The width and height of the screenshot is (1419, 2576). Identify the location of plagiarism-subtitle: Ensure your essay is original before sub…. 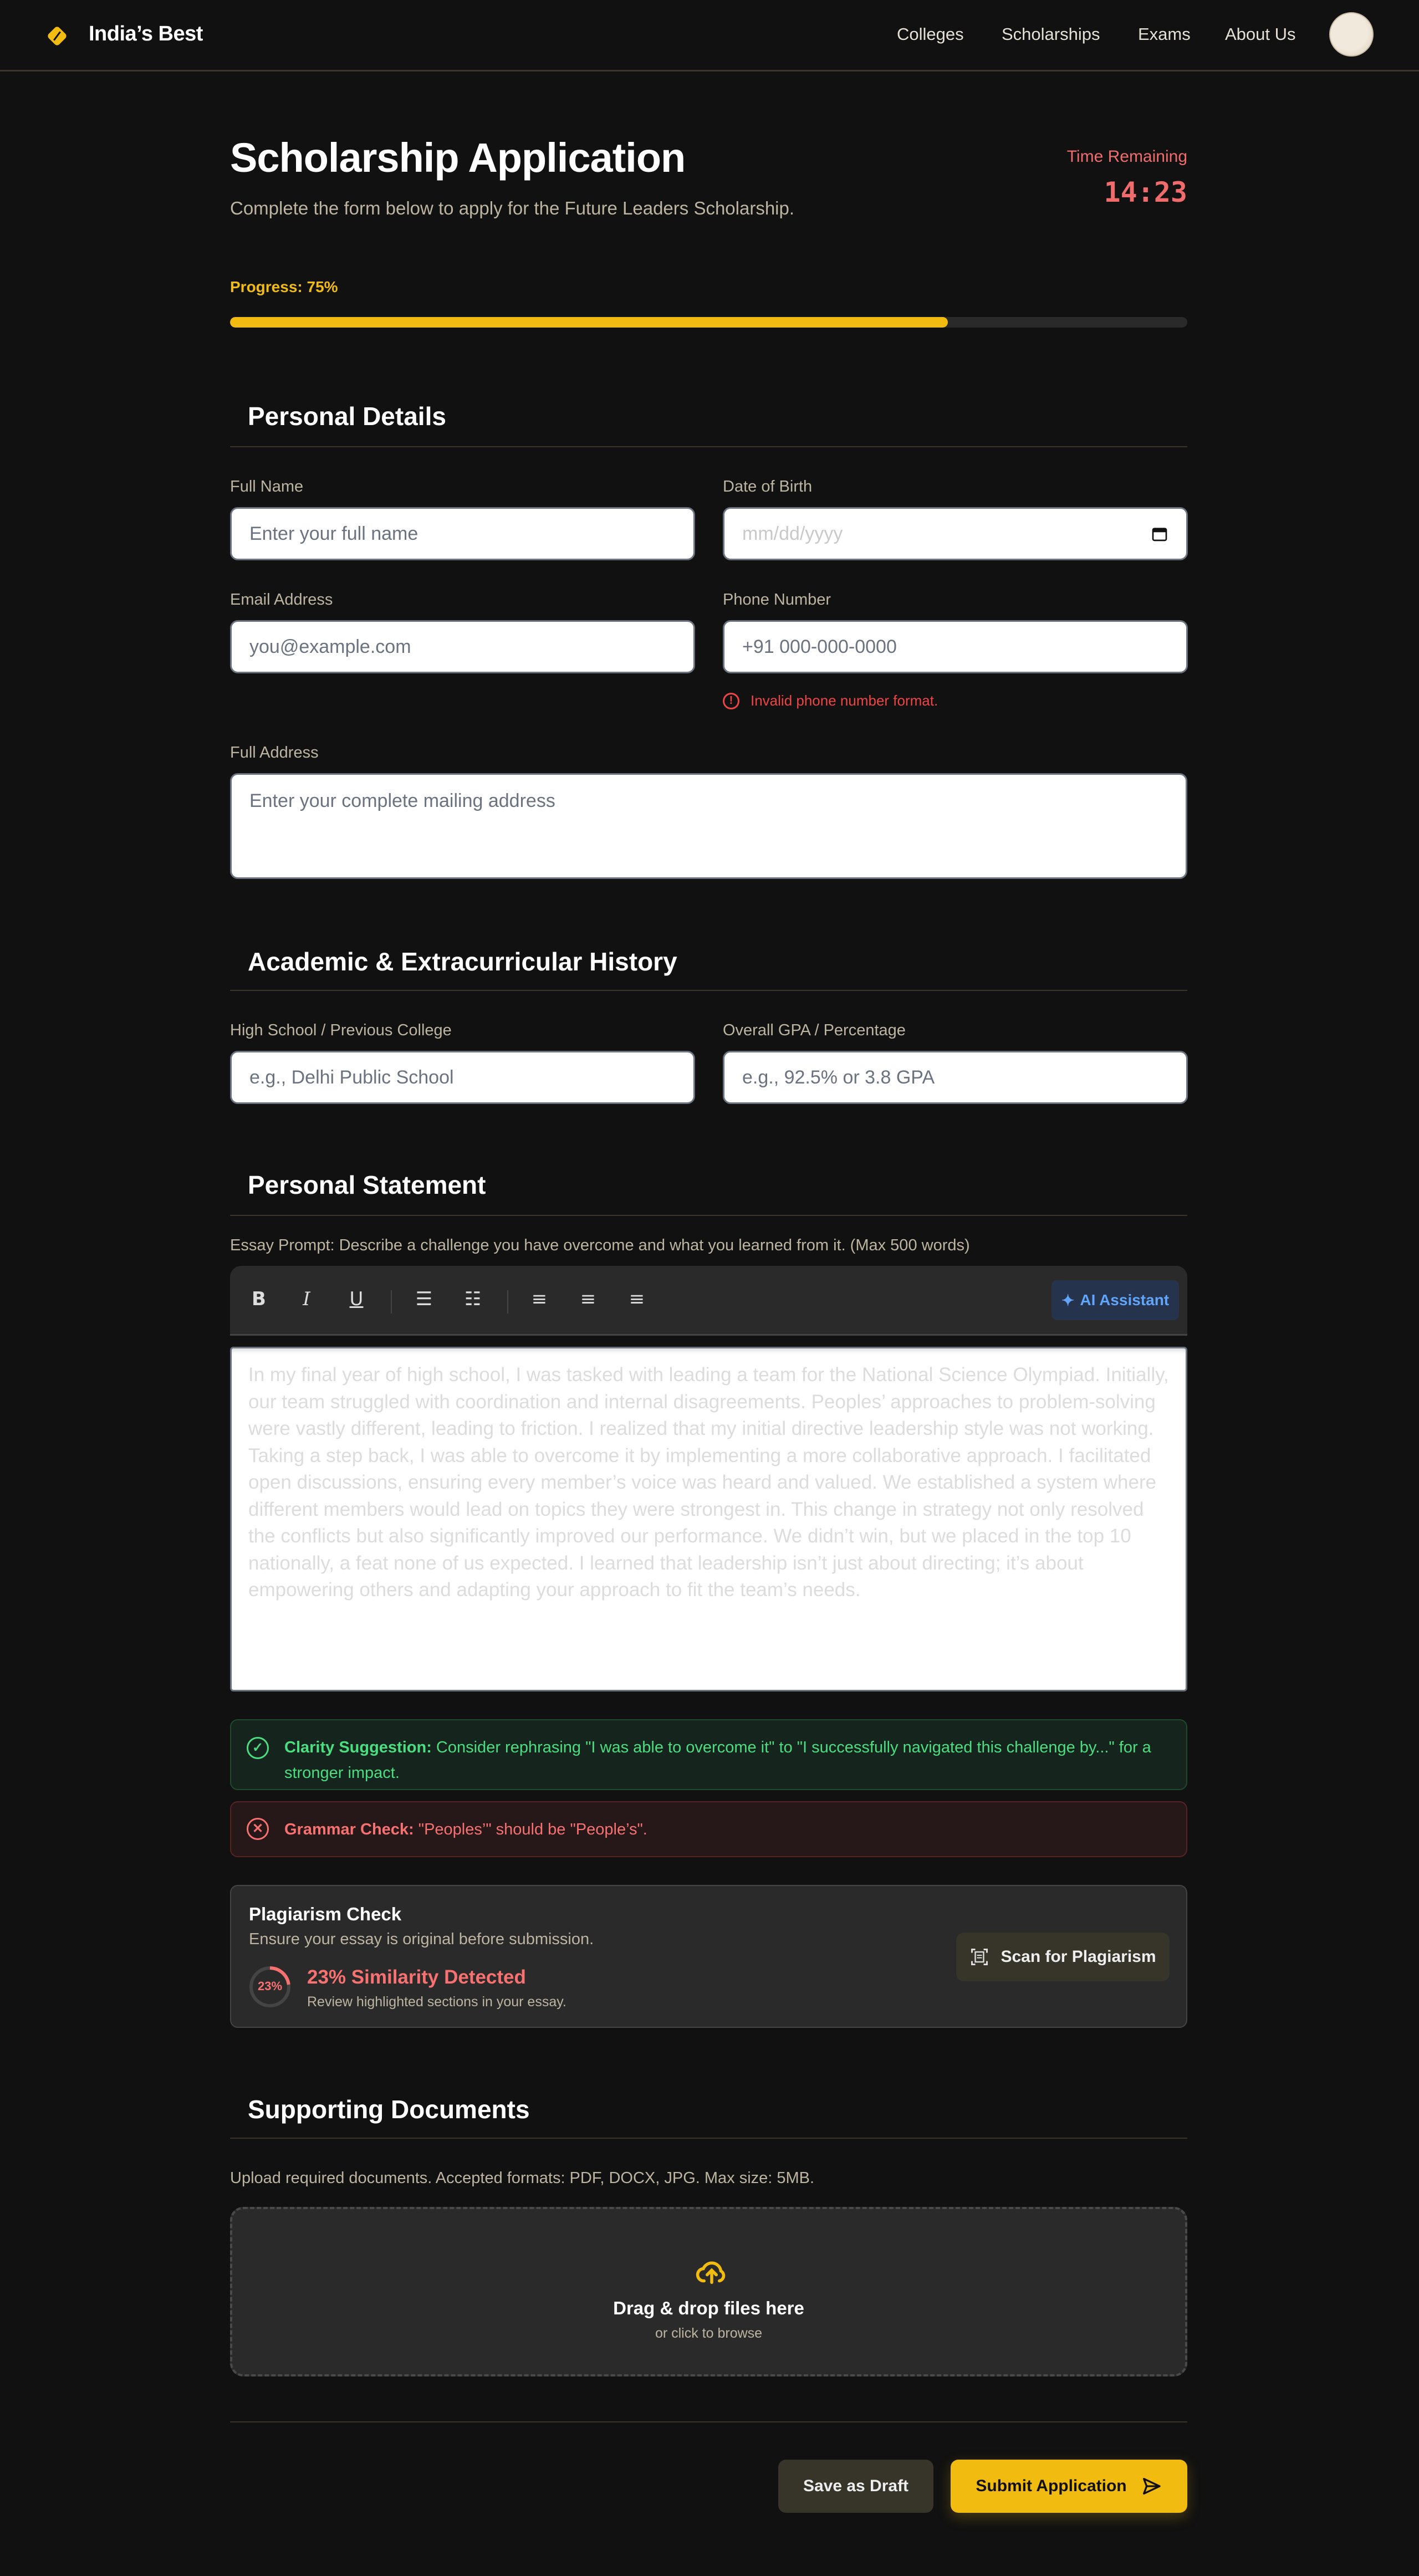
(422, 1939).